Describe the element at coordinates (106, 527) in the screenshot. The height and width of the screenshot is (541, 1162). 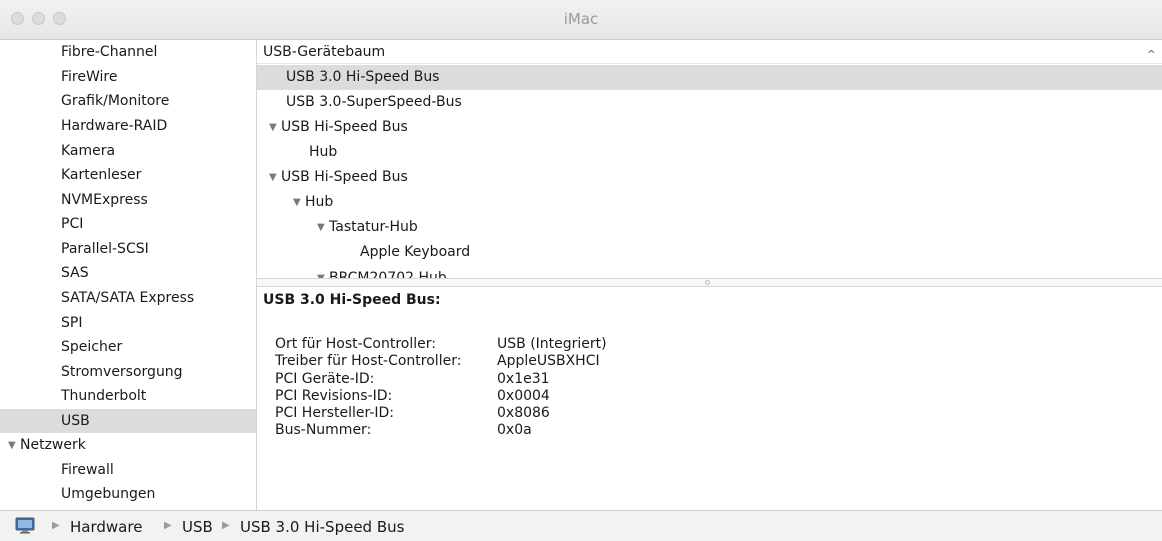
I see `breadcrumb-hardware: Hardware` at that location.